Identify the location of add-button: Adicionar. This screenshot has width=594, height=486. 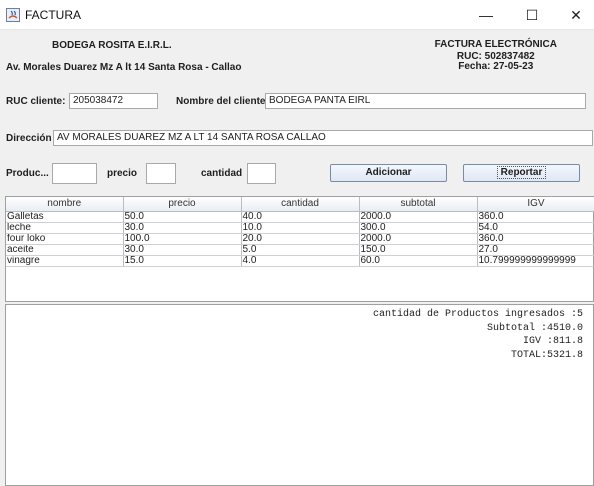
(388, 173).